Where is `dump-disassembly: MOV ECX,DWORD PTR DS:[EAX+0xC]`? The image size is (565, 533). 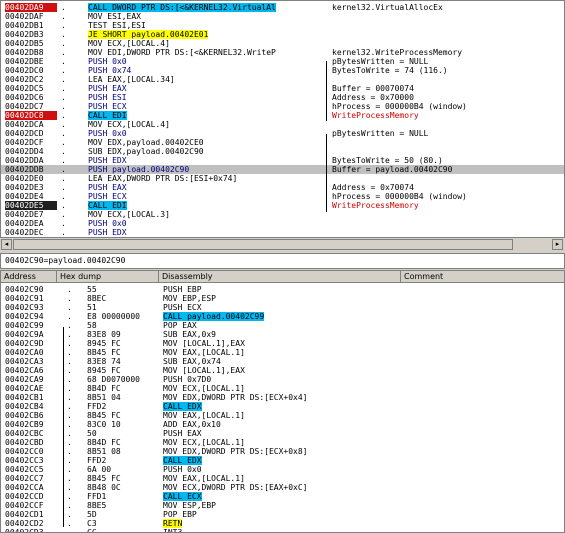
dump-disassembly: MOV ECX,DWORD PTR DS:[EAX+0xC] is located at coordinates (235, 487).